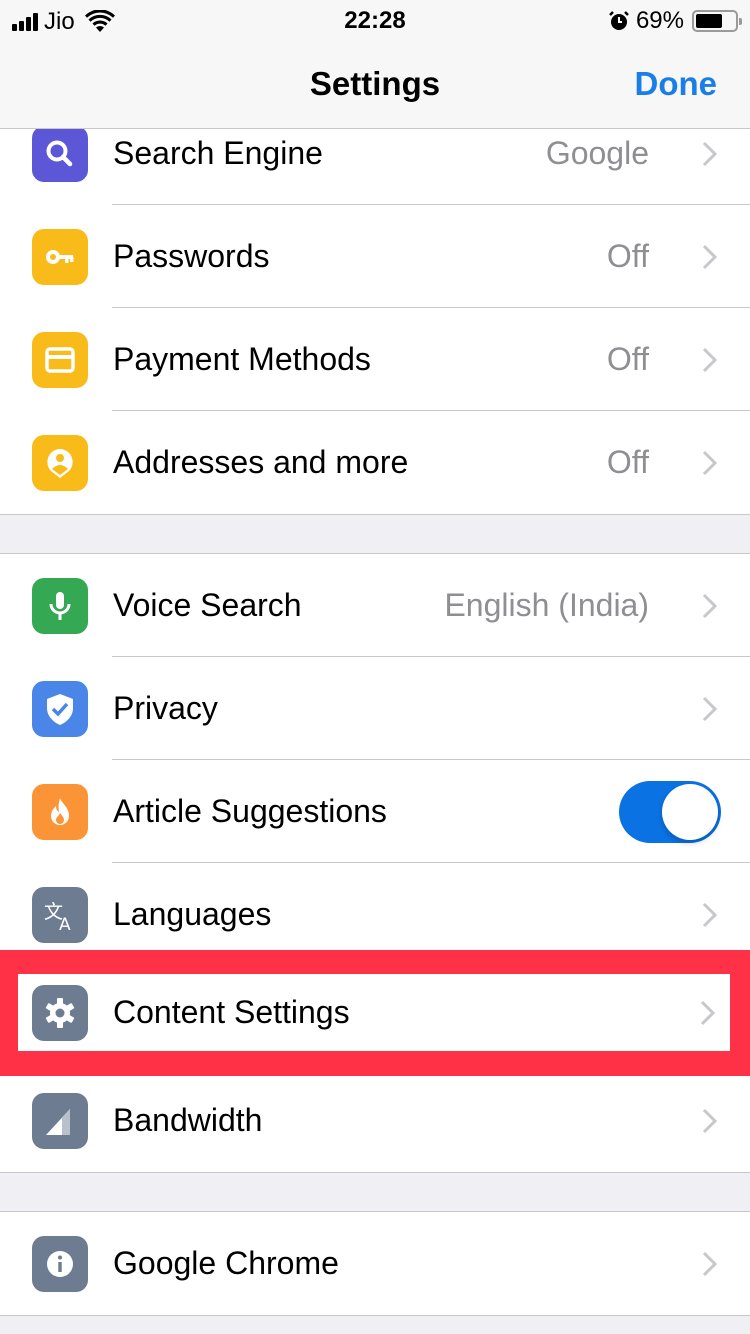 This screenshot has height=1334, width=750. I want to click on row-google-chrome: Google Chrome, so click(375, 1263).